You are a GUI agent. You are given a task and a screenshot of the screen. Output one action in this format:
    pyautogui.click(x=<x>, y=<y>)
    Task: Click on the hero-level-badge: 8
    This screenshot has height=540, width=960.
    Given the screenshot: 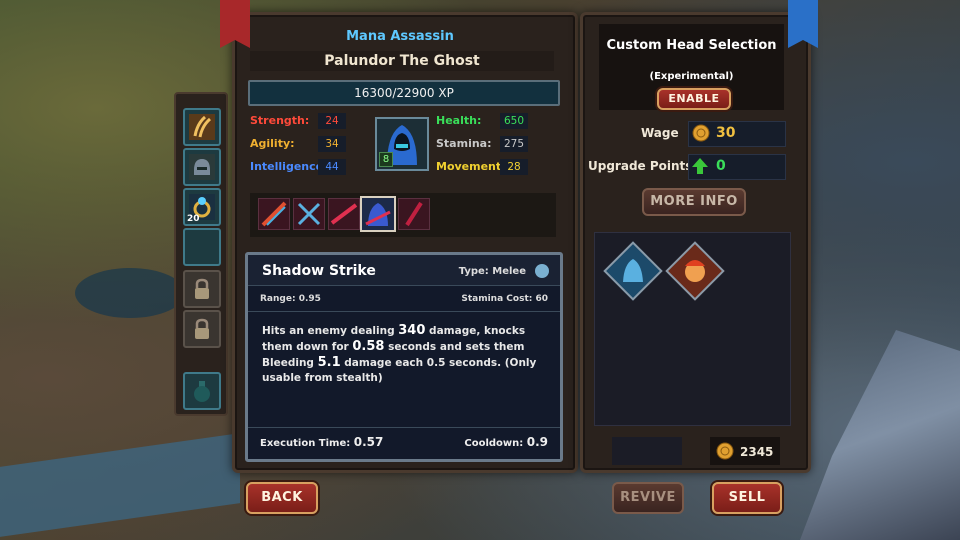 What is the action you would take?
    pyautogui.click(x=386, y=159)
    